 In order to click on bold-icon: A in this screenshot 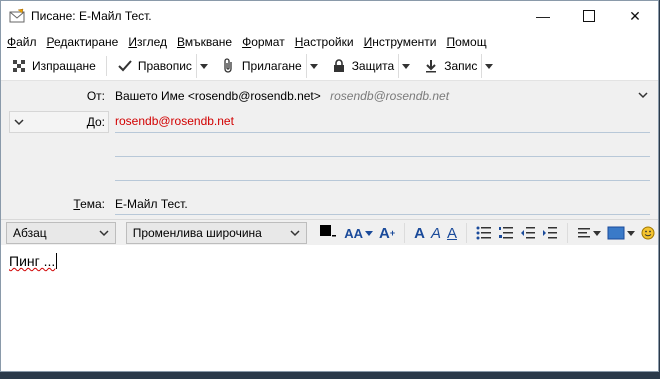, I will do `click(419, 233)`.